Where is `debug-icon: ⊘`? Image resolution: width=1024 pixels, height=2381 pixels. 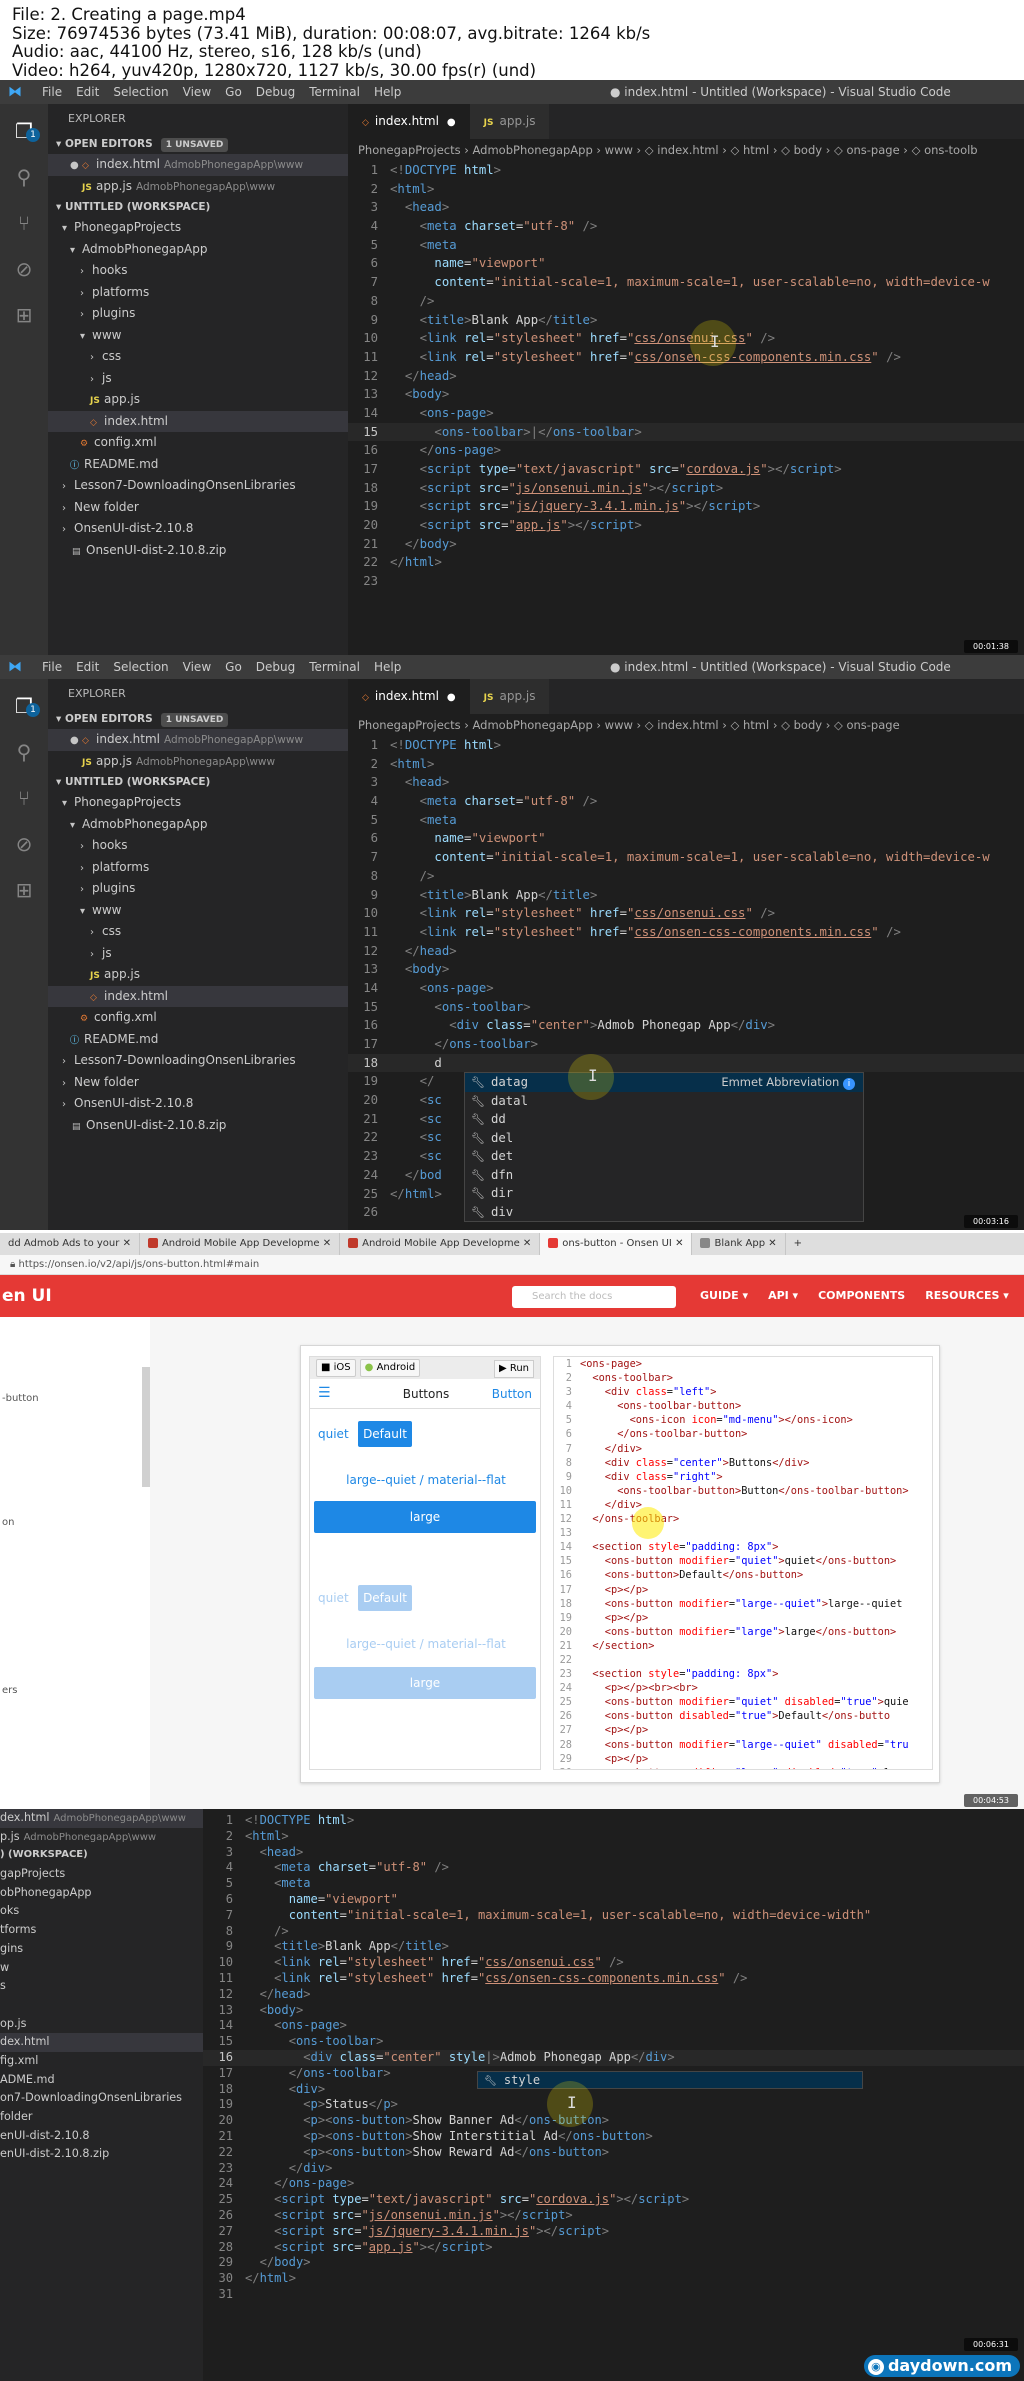
debug-icon: ⊘ is located at coordinates (24, 844).